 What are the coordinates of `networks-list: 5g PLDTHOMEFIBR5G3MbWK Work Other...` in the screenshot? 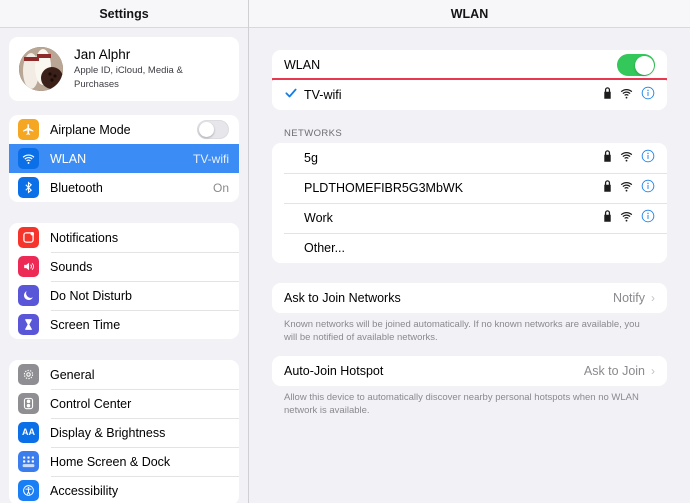 It's located at (469, 203).